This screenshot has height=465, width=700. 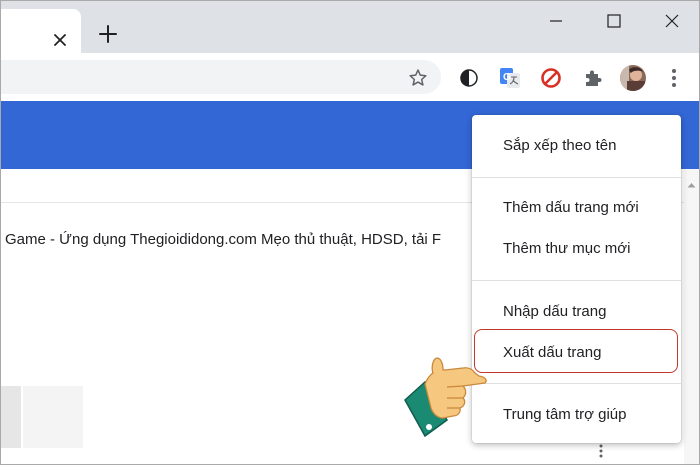 What do you see at coordinates (576, 146) in the screenshot?
I see `menu-item-sort-by-name: Sắp xếp theo tên` at bounding box center [576, 146].